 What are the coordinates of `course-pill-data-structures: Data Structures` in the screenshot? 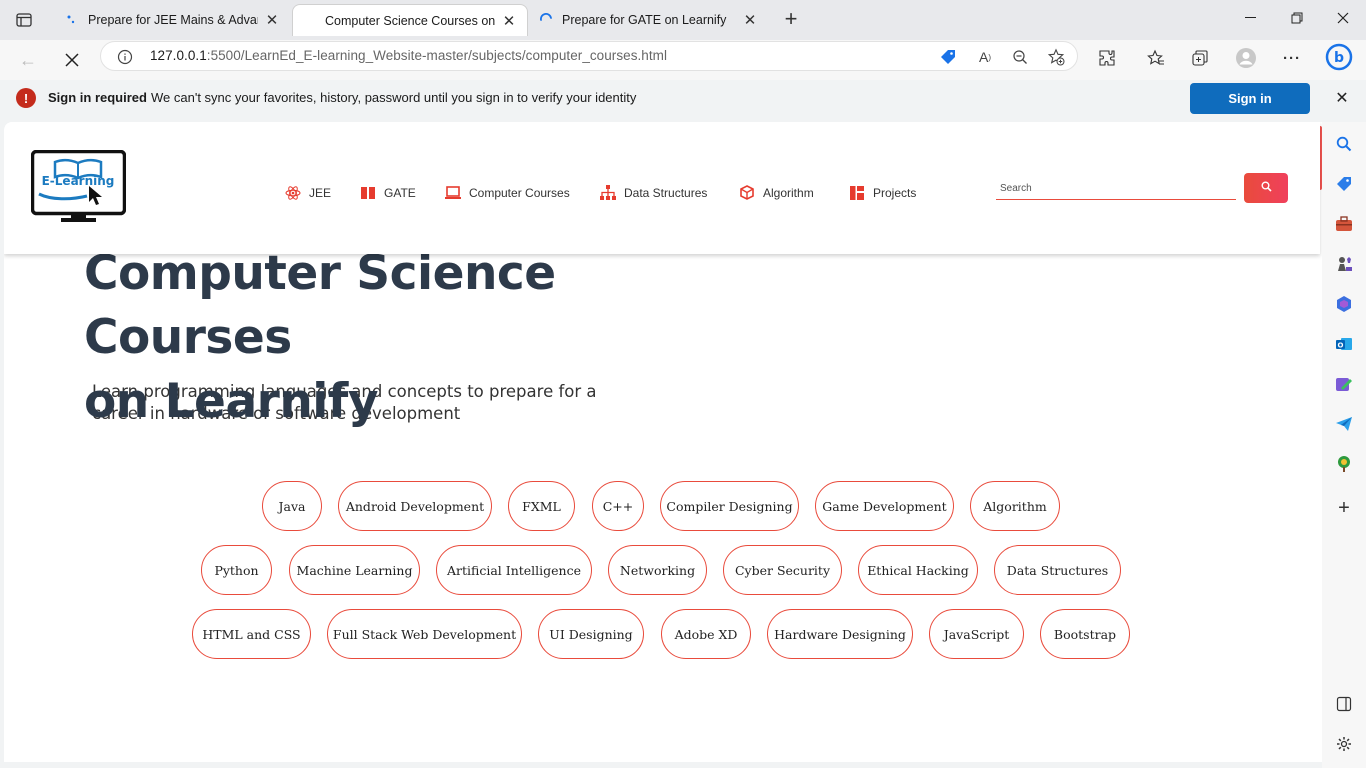 It's located at (1057, 570).